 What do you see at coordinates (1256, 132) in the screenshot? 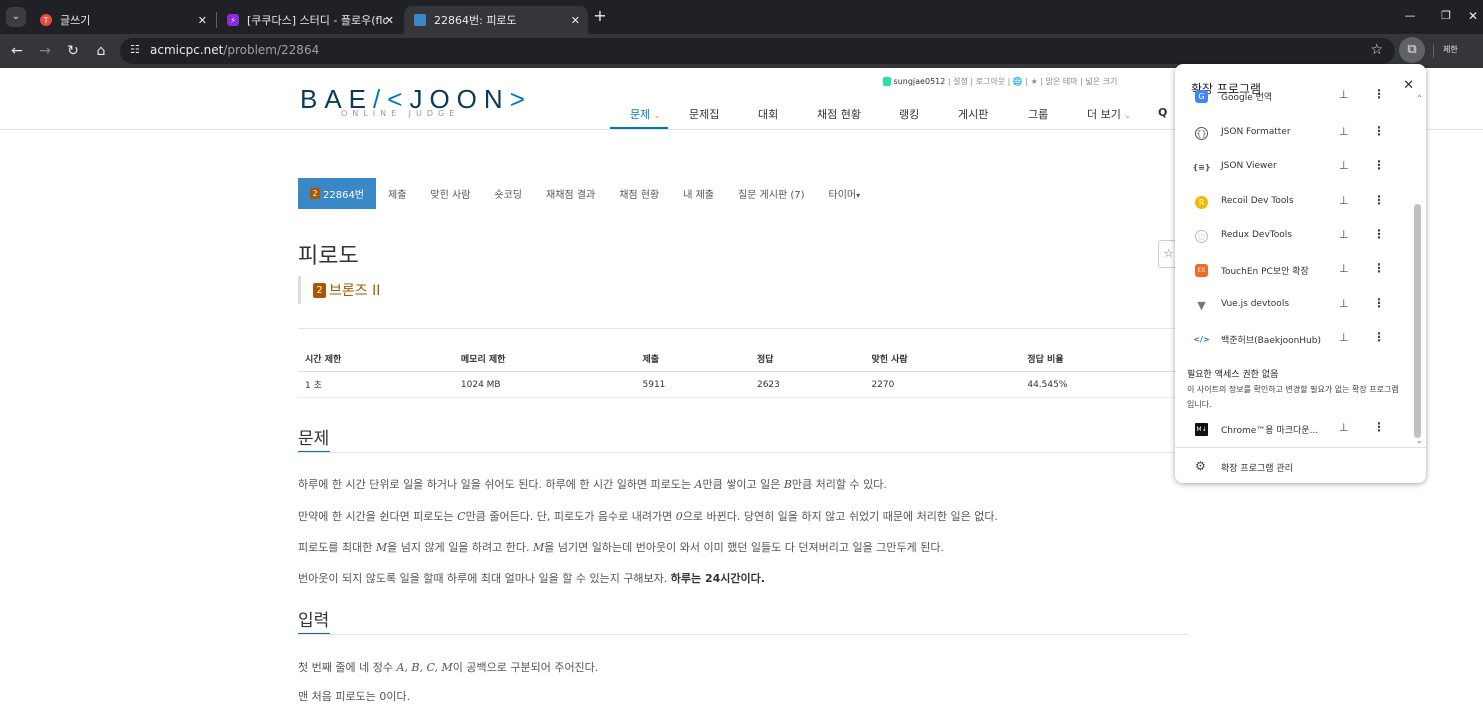
I see `extension-name: JSON Formatter` at bounding box center [1256, 132].